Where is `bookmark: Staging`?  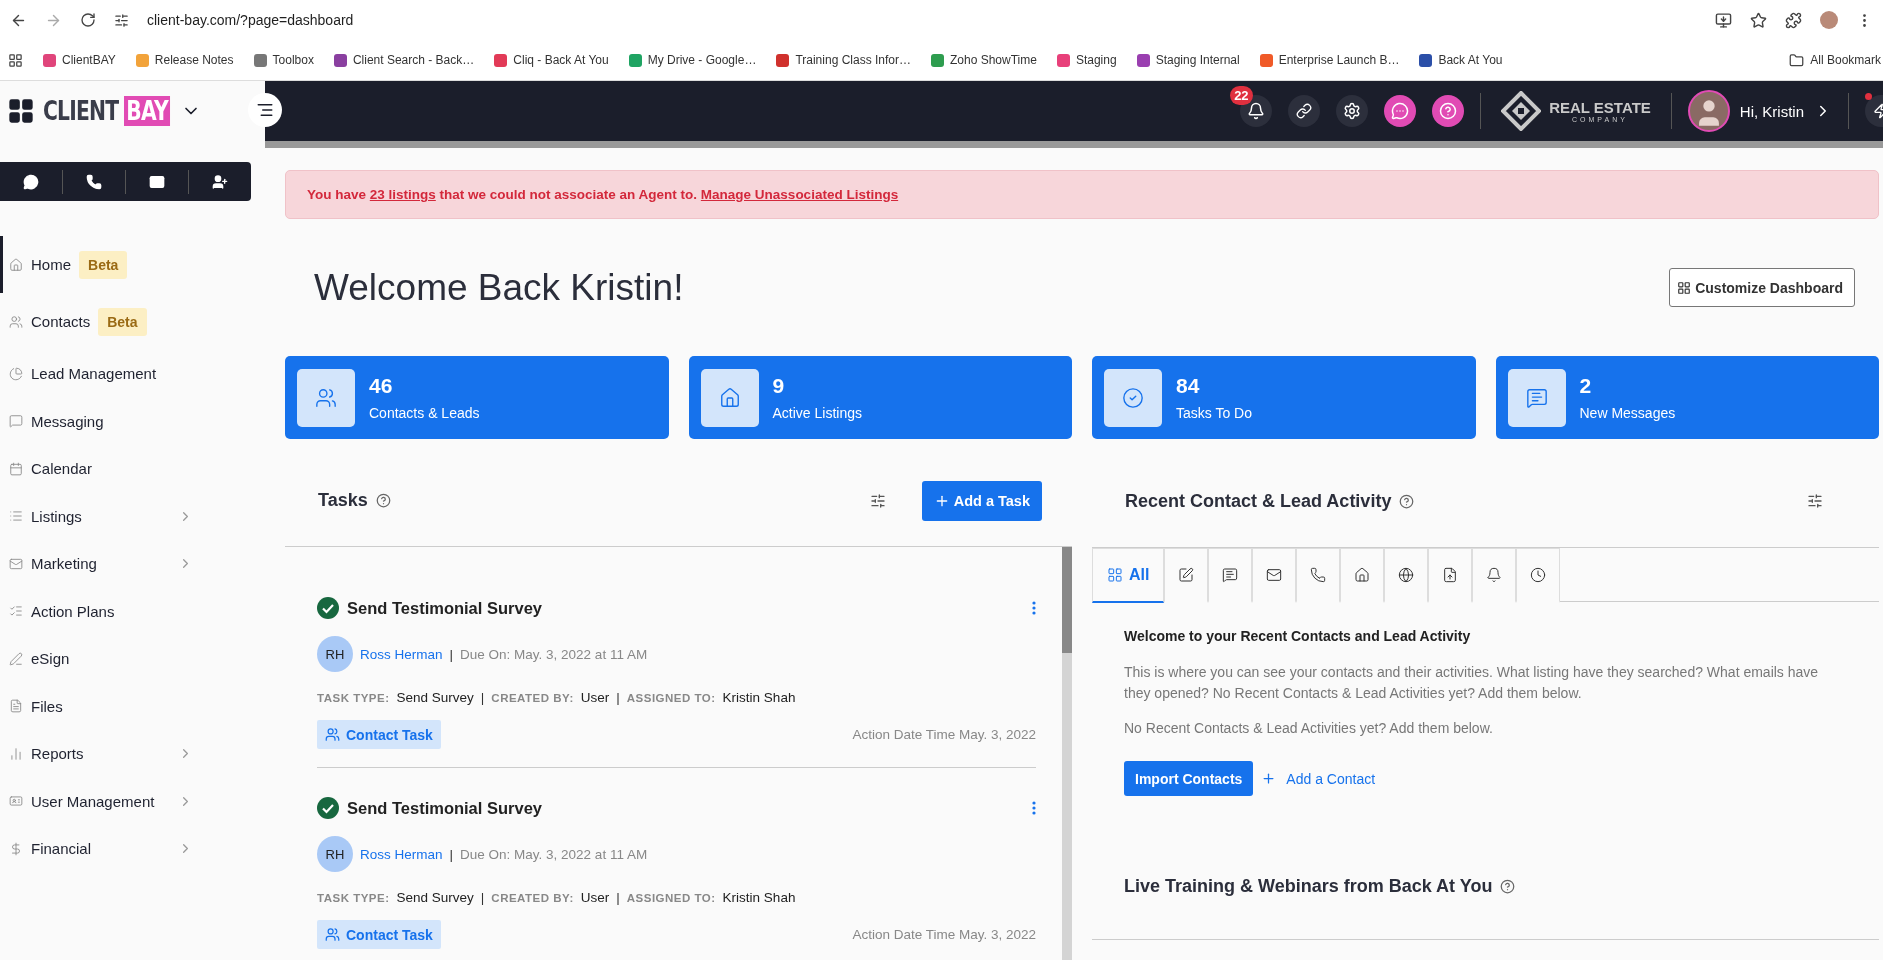
bookmark: Staging is located at coordinates (1086, 60).